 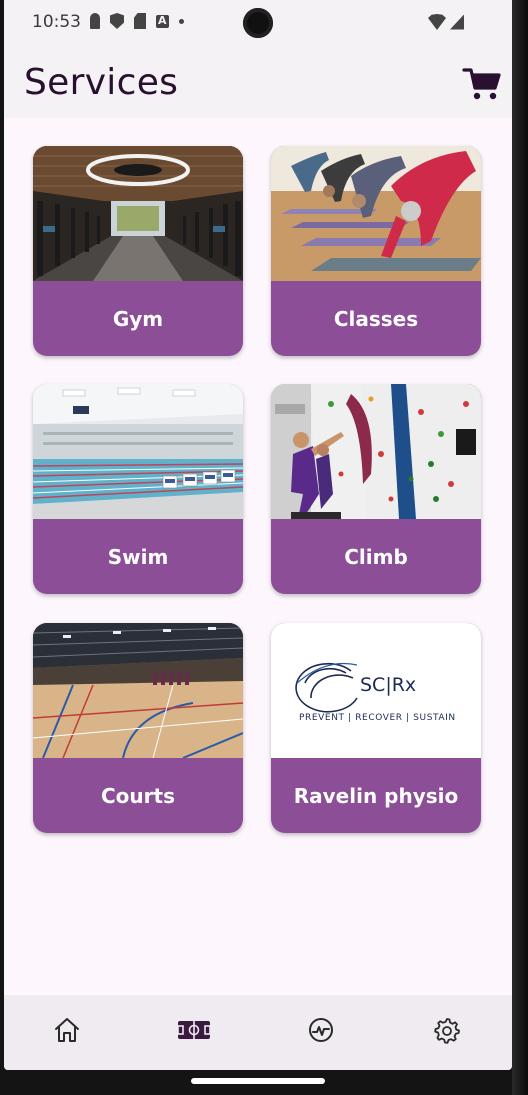 What do you see at coordinates (138, 213) in the screenshot?
I see `gym-photo` at bounding box center [138, 213].